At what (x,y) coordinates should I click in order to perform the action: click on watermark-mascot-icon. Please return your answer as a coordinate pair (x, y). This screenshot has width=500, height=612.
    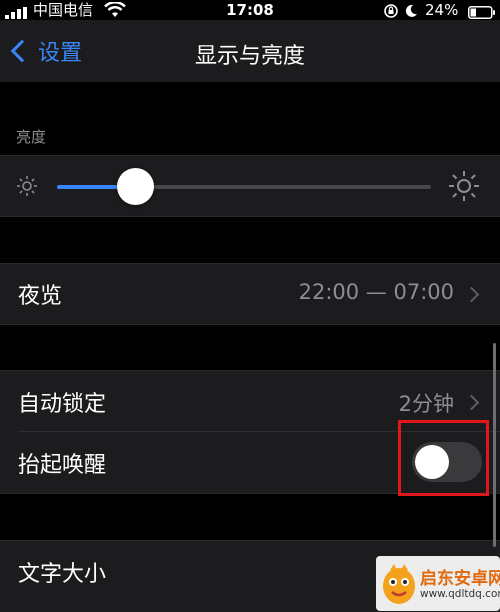
    Looking at the image, I should click on (399, 586).